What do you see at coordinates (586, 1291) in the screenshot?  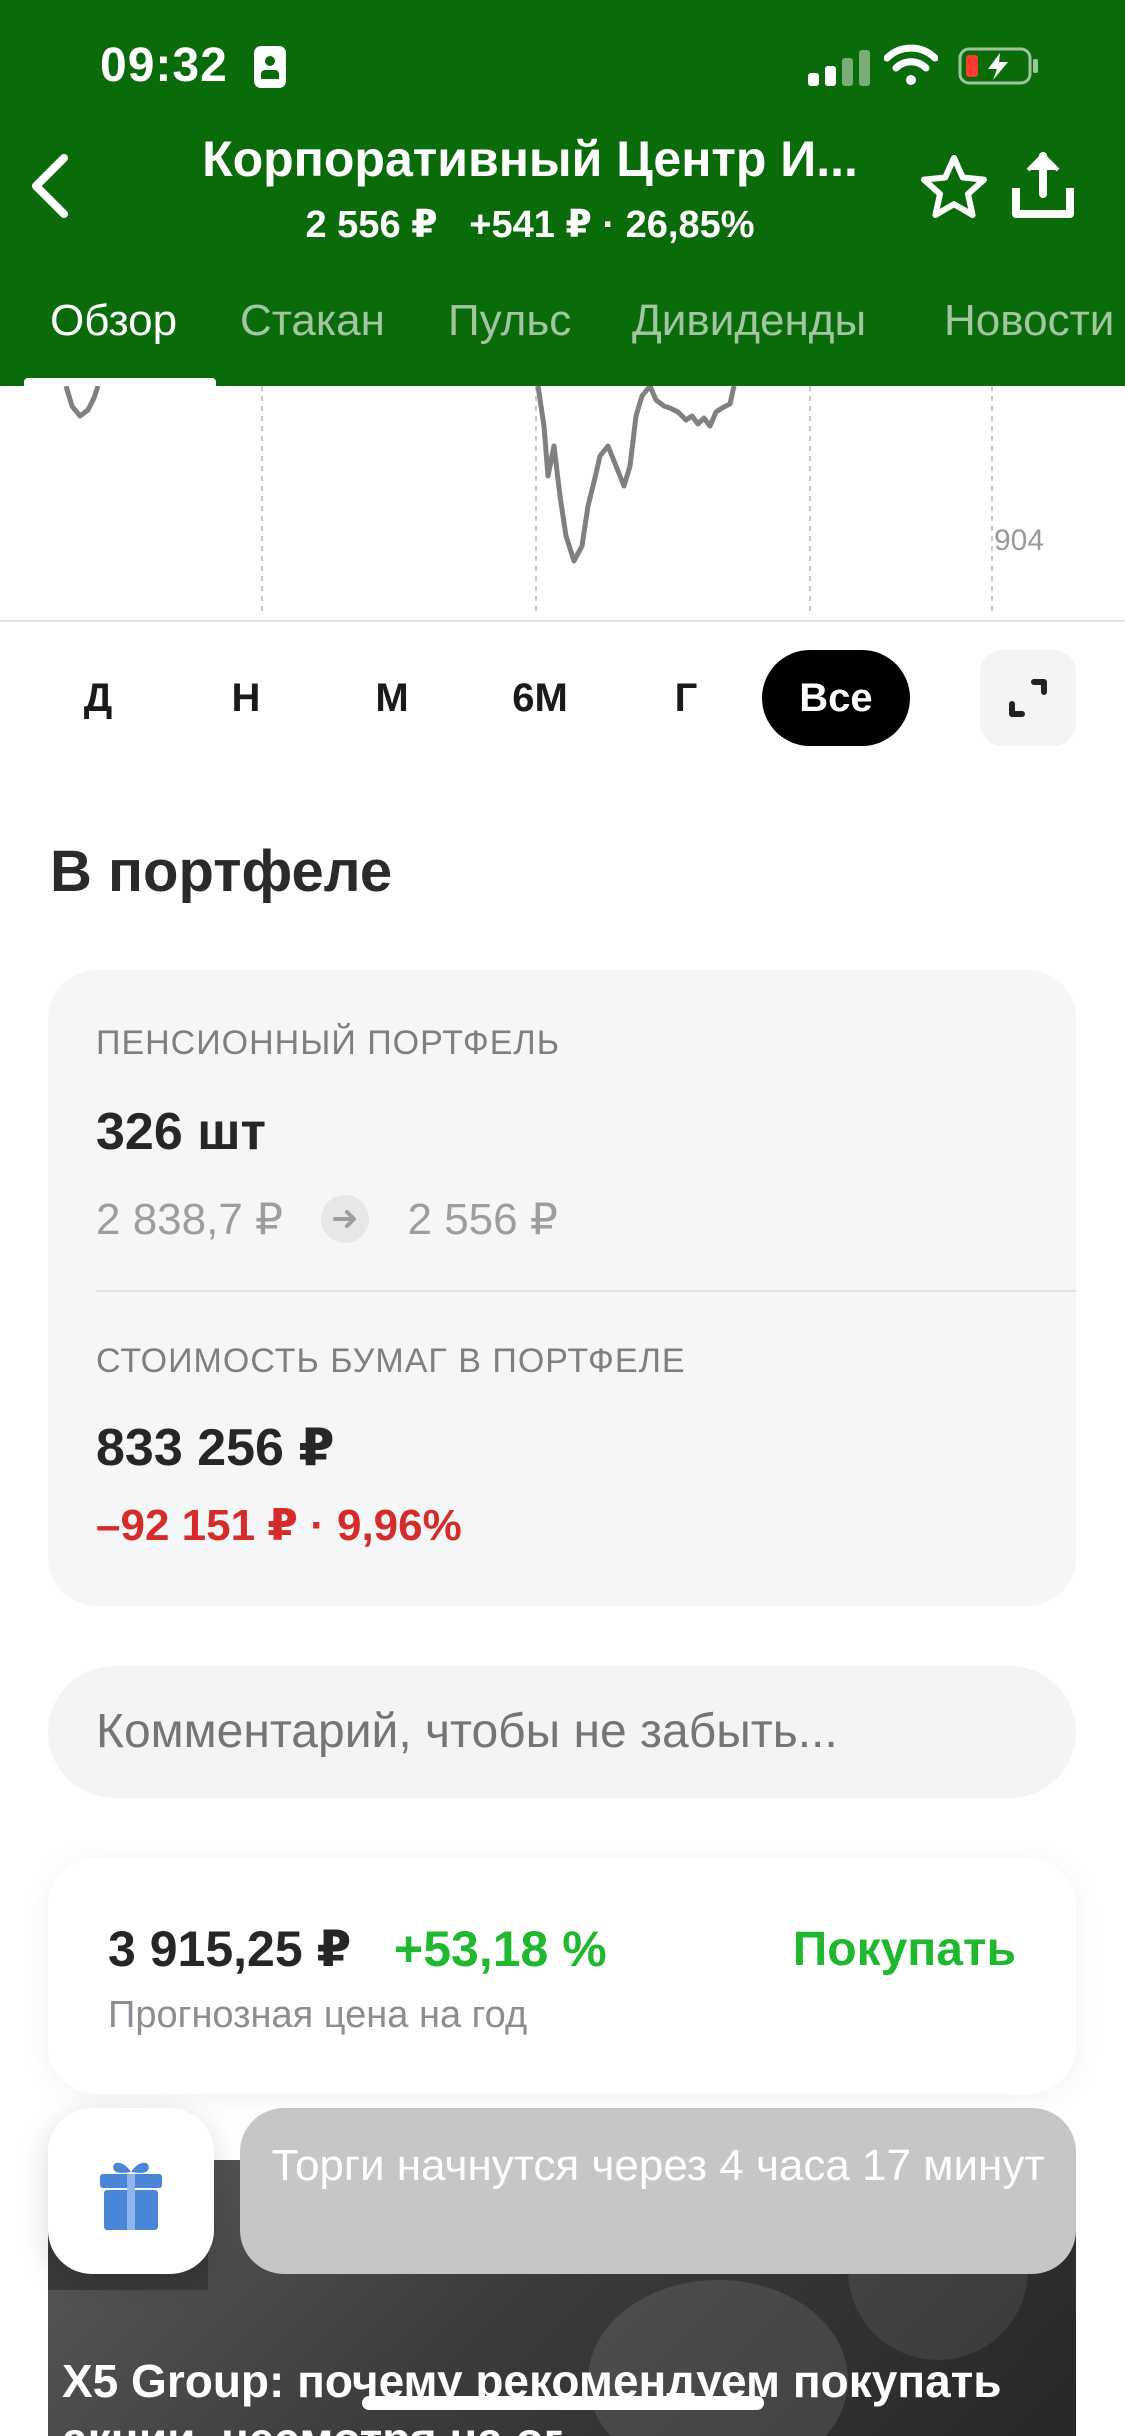 I see `card-divider` at bounding box center [586, 1291].